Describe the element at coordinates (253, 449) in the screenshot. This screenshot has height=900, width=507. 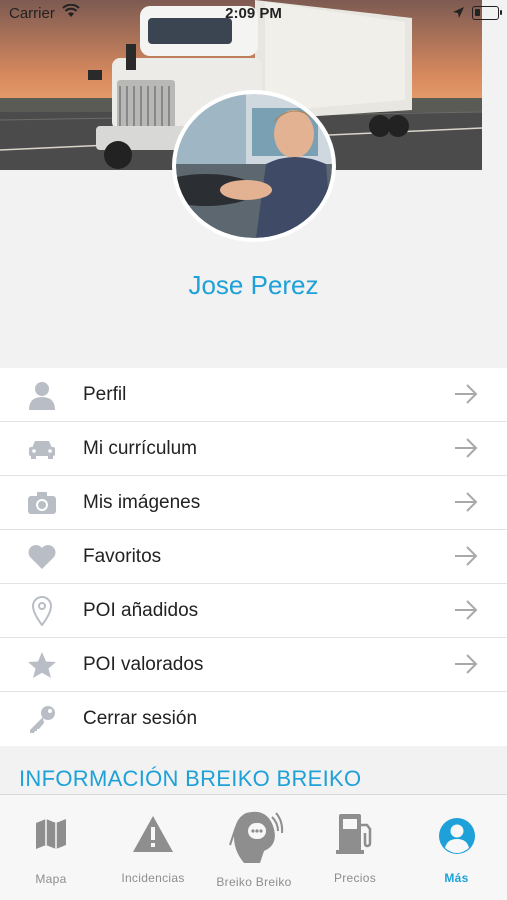
I see `menu-item-curriculum: Mi currículum` at that location.